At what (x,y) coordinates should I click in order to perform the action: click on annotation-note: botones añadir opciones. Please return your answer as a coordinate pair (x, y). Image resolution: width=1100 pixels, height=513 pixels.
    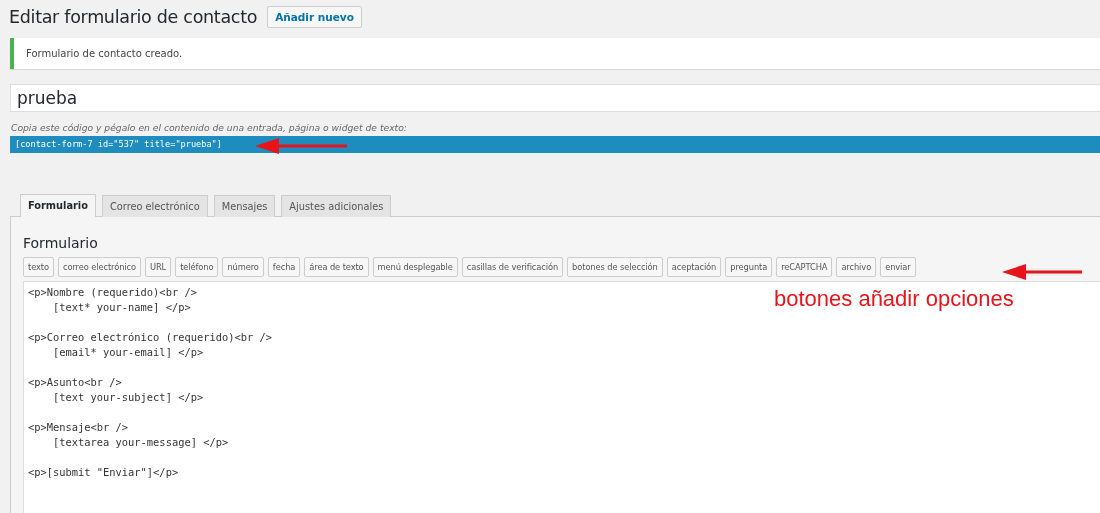
    Looking at the image, I should click on (894, 299).